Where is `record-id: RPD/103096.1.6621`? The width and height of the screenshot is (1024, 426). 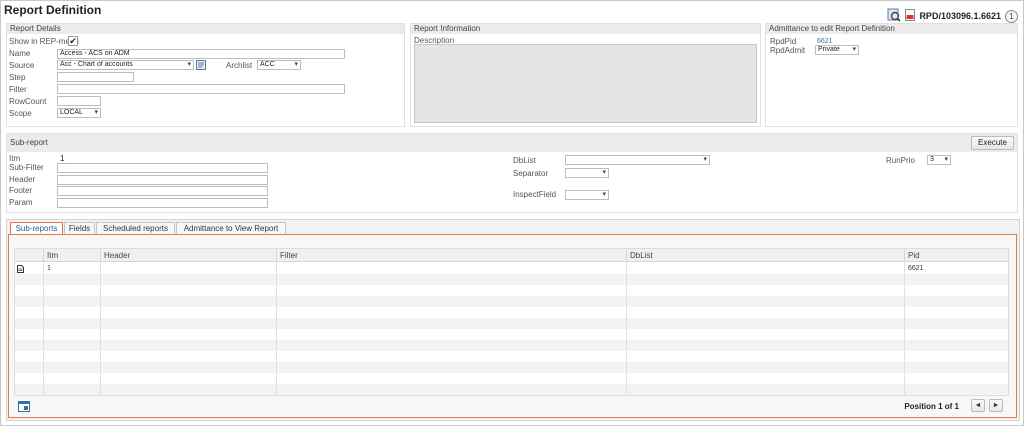 record-id: RPD/103096.1.6621 is located at coordinates (960, 16).